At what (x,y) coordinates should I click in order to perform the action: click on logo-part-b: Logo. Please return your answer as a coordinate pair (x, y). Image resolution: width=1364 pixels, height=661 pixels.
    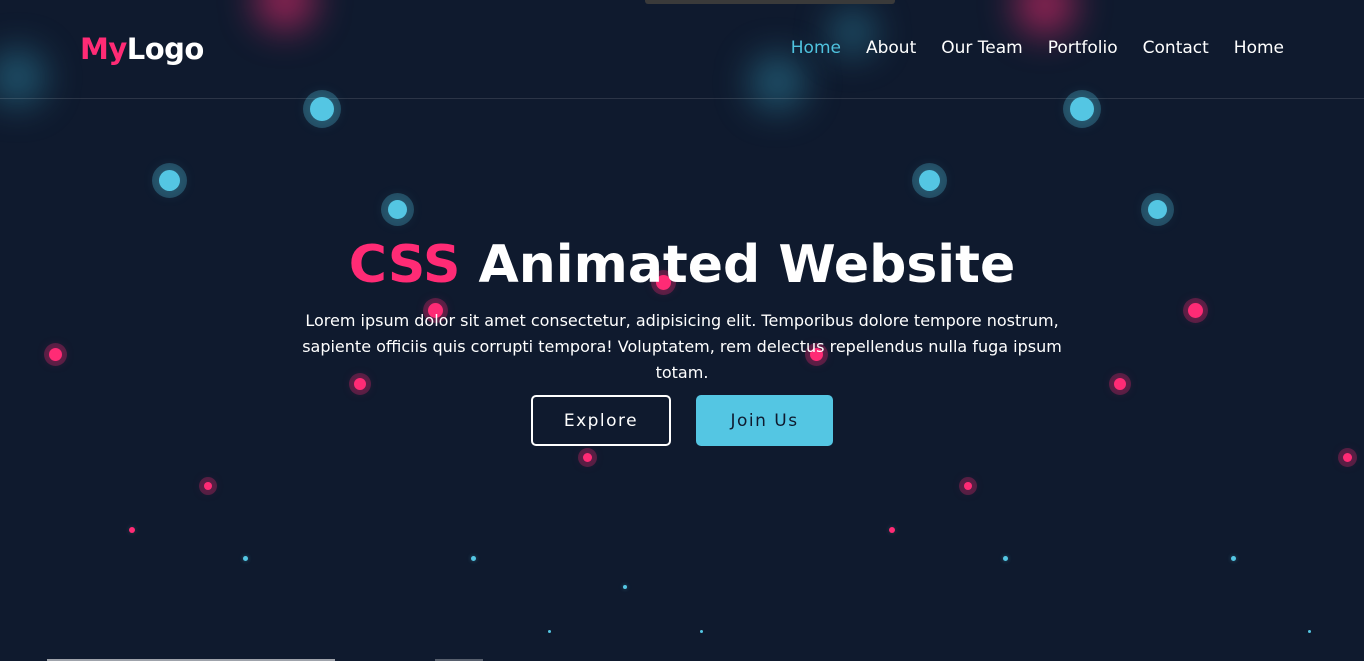
    Looking at the image, I should click on (165, 49).